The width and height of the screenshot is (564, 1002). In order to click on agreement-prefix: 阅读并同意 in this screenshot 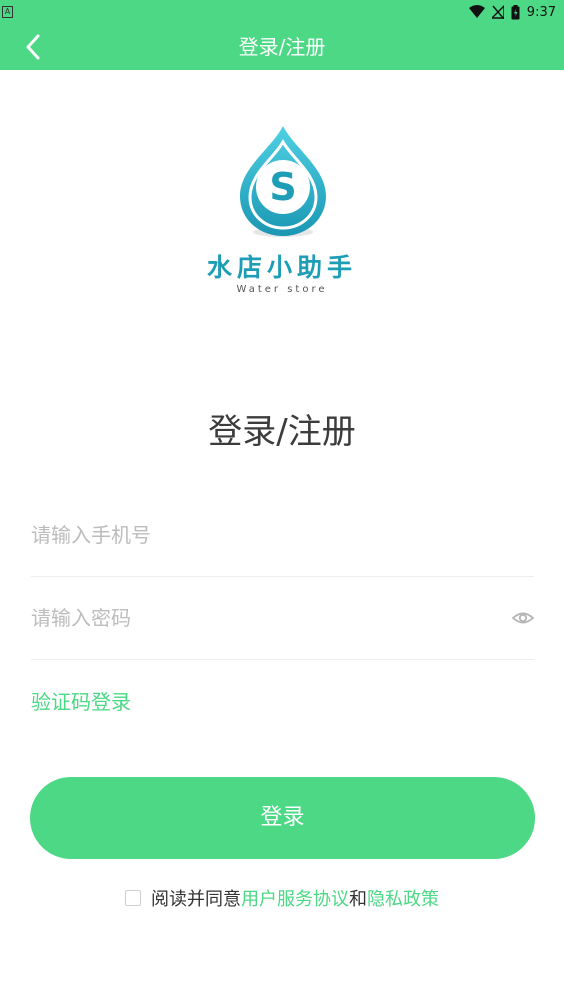, I will do `click(196, 899)`.